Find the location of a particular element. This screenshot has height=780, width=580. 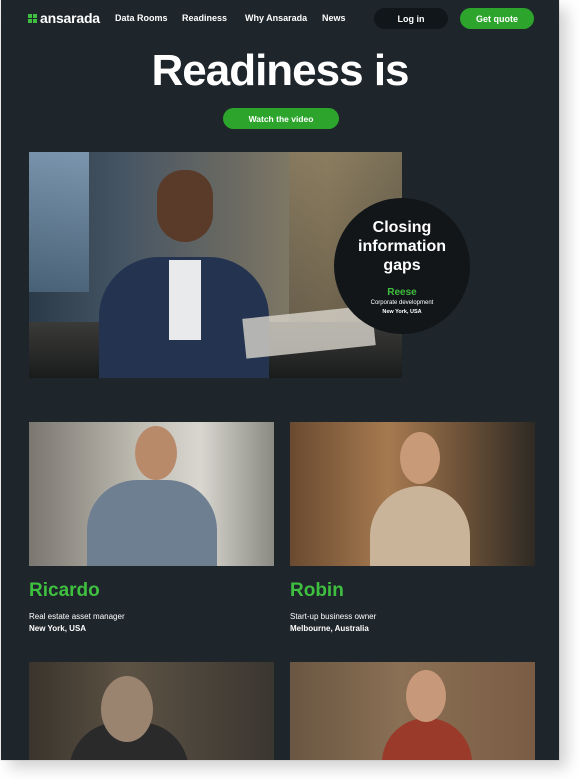

brand-name: ansarada is located at coordinates (70, 18).